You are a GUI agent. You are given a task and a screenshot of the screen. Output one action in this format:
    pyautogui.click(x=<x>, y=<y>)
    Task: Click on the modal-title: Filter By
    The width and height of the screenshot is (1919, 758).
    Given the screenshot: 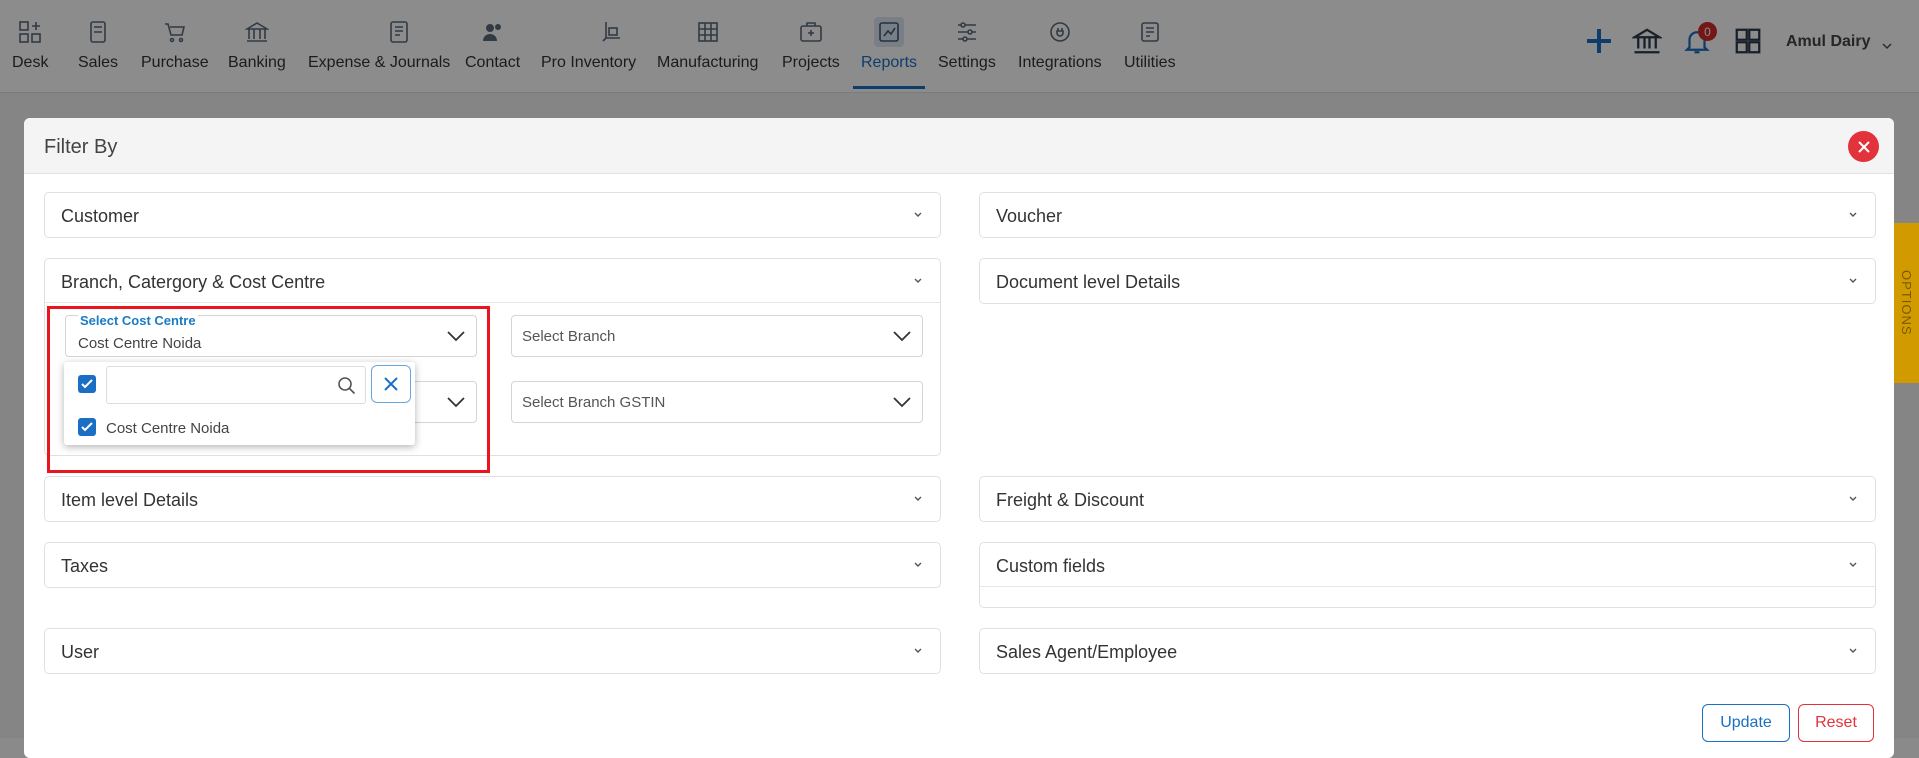 What is the action you would take?
    pyautogui.click(x=81, y=147)
    